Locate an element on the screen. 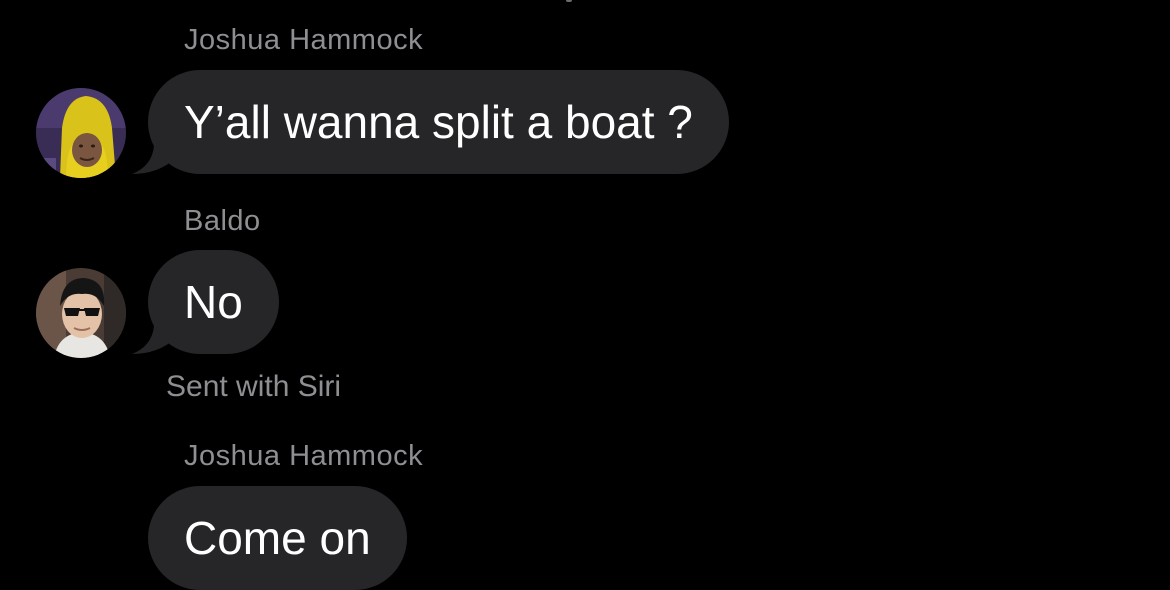 Image resolution: width=1170 pixels, height=590 pixels. sent-with-siri-note: Sent with Siri is located at coordinates (254, 386).